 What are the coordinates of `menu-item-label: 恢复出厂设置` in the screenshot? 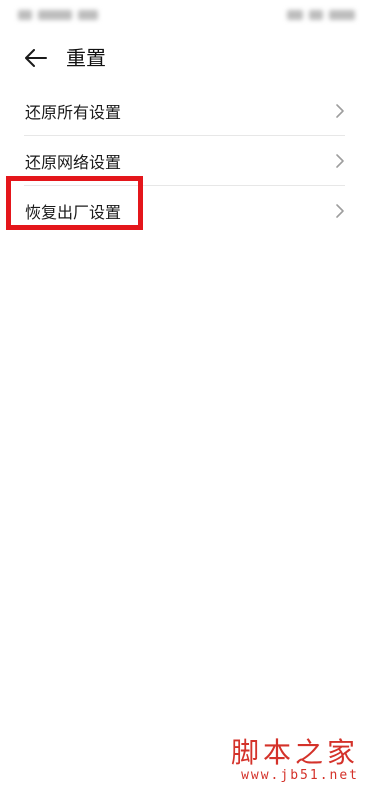 It's located at (73, 212).